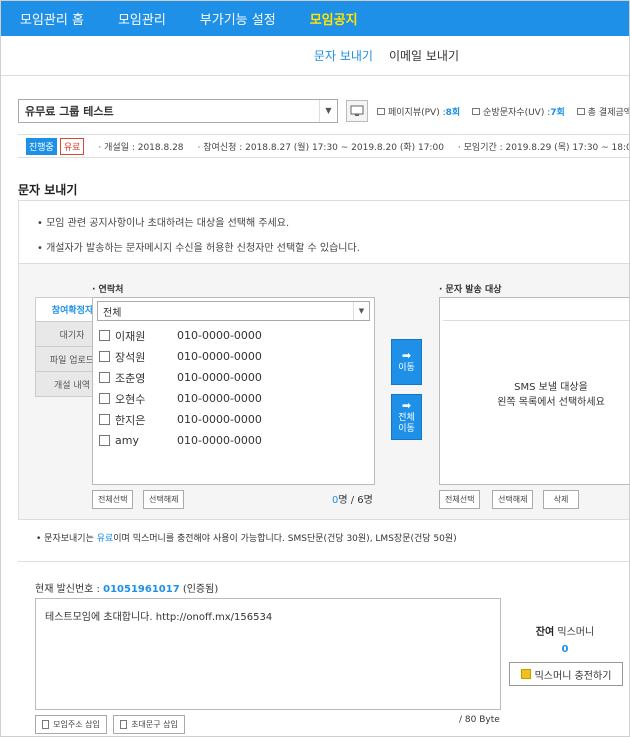 Image resolution: width=630 pixels, height=737 pixels. I want to click on targets-empty-message: SMS 보낼 대상을 왼쪽 목록에서 선택하세요, so click(551, 395).